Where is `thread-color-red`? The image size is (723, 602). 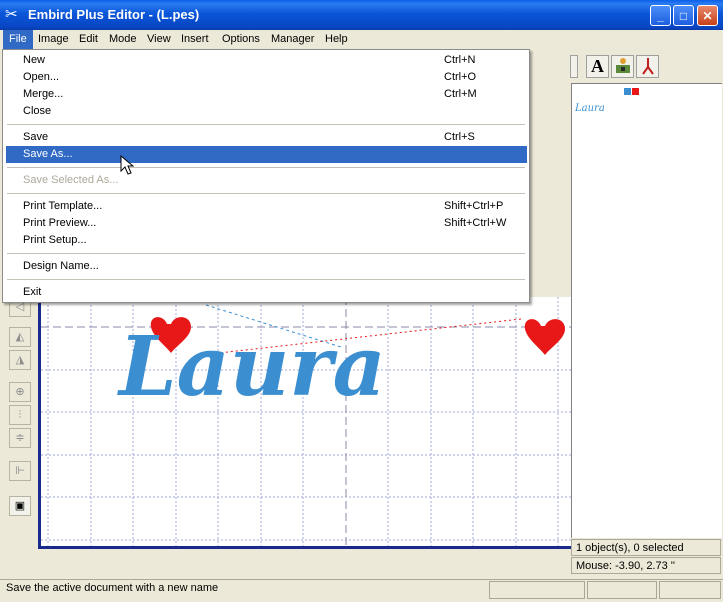 thread-color-red is located at coordinates (635, 91).